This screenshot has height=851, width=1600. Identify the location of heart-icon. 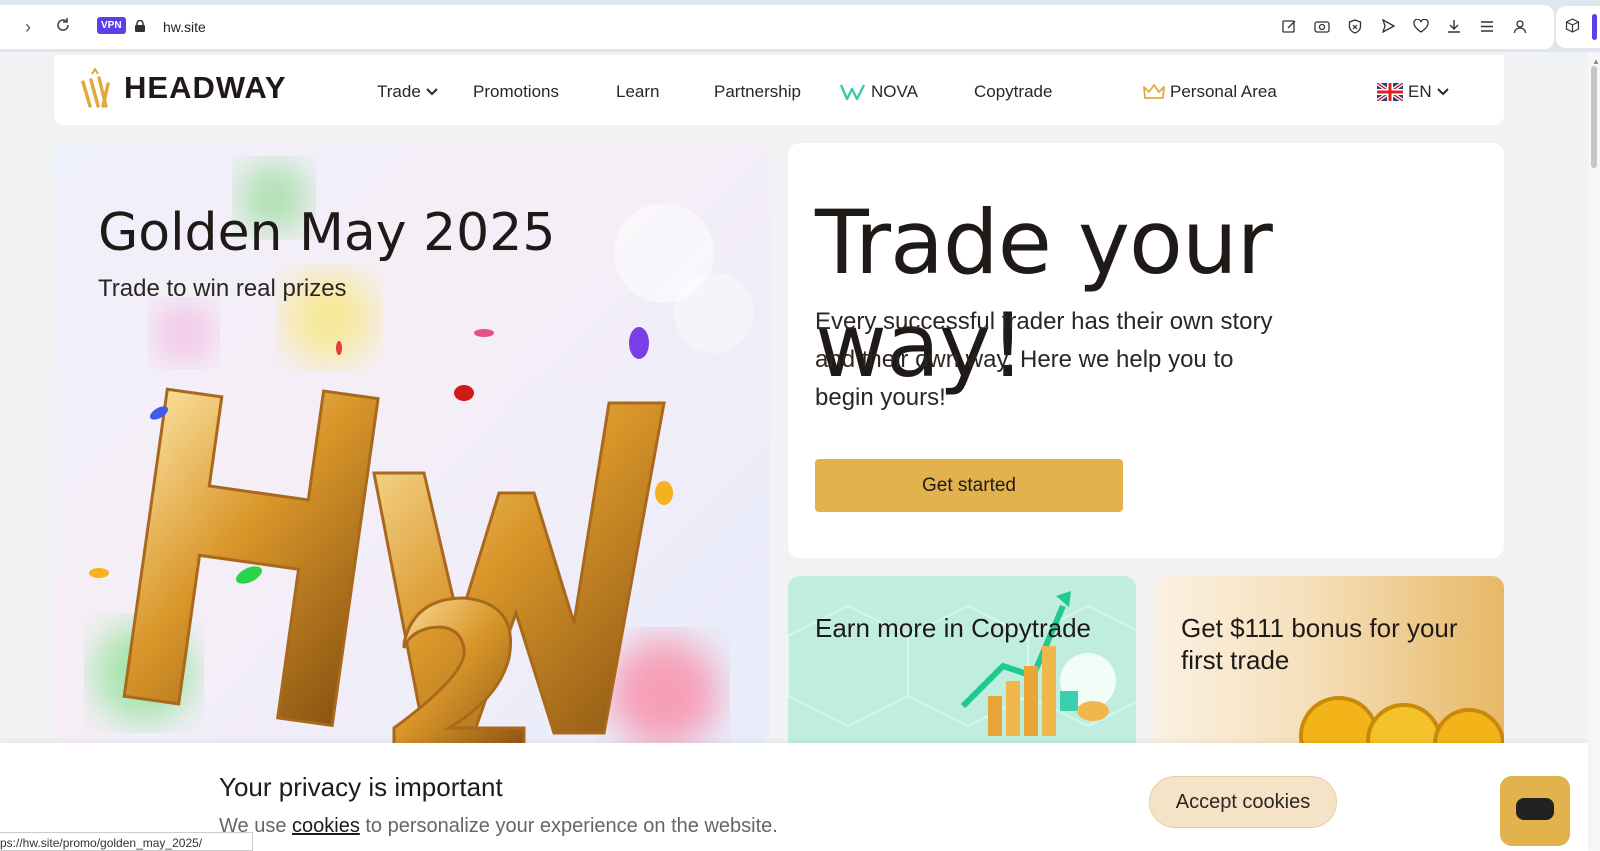
(1421, 26).